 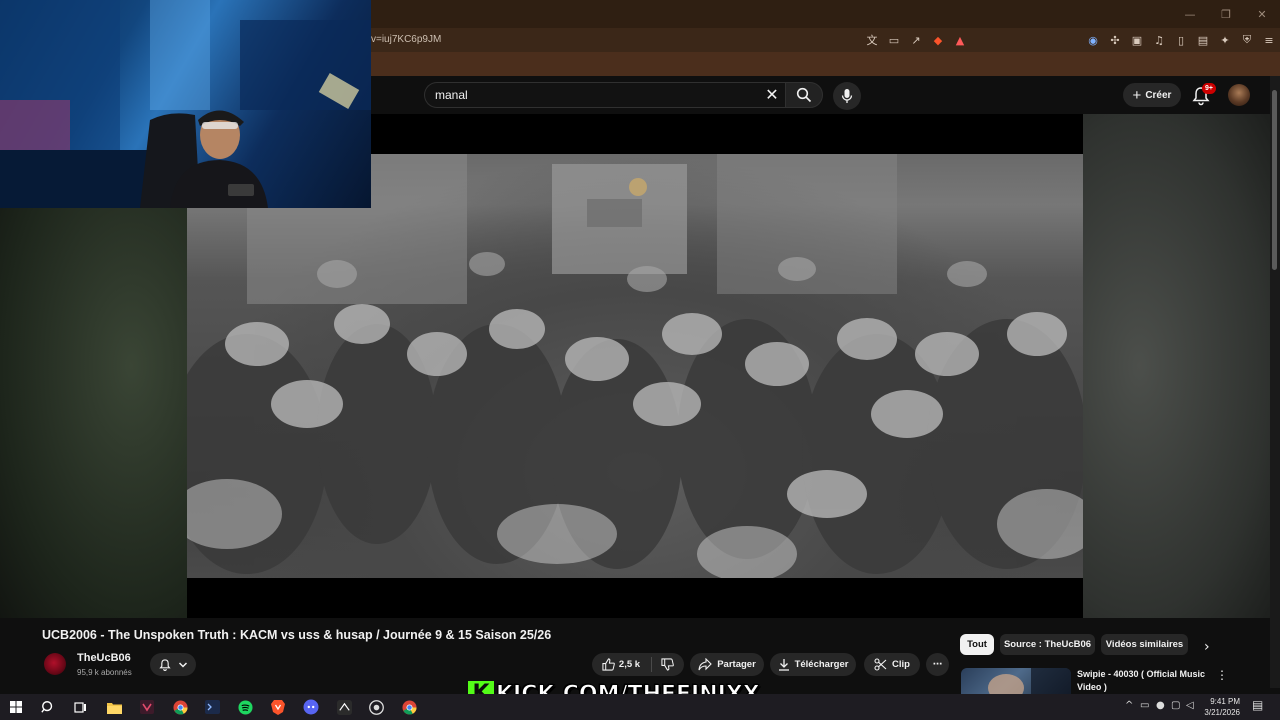 I want to click on dislike-button, so click(x=667, y=664).